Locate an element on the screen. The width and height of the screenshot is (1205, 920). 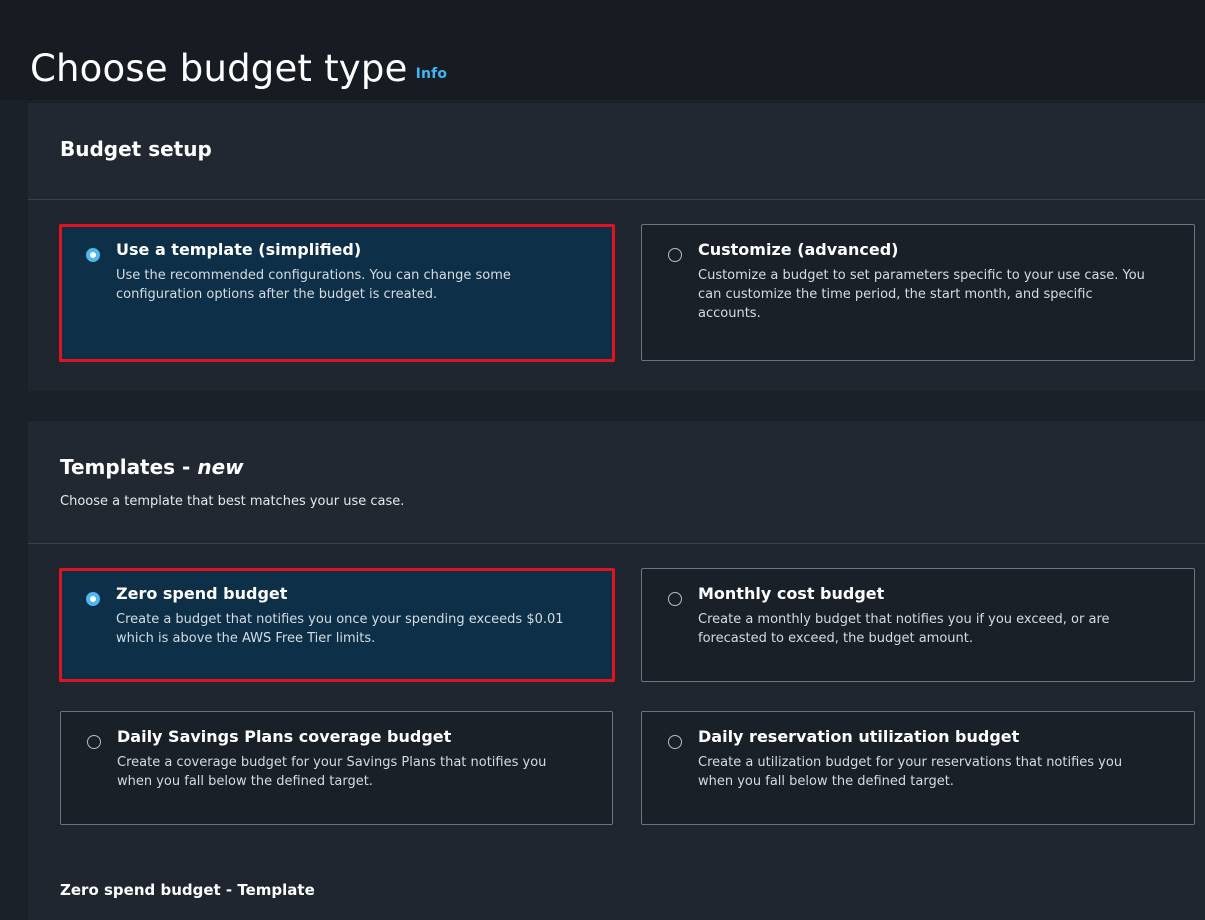
new-badge: new is located at coordinates (220, 467).